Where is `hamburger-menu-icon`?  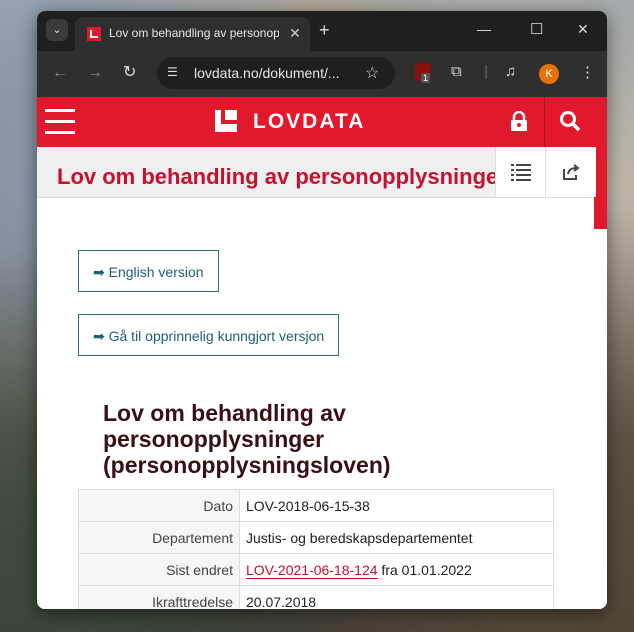 hamburger-menu-icon is located at coordinates (60, 122).